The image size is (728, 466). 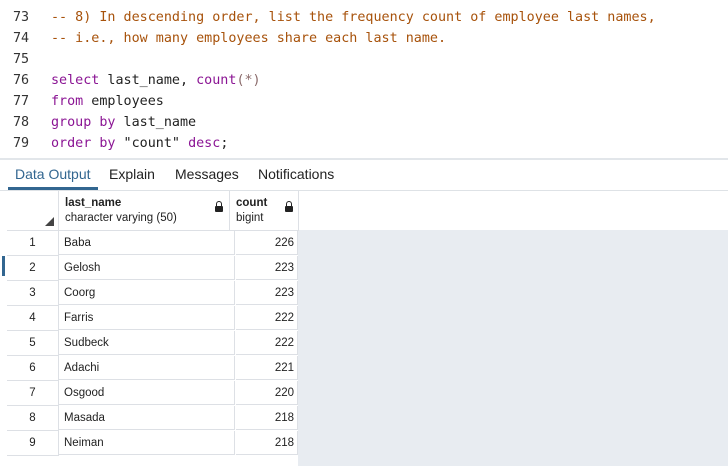 I want to click on table-row: 3 Coorg 223, so click(x=152, y=293).